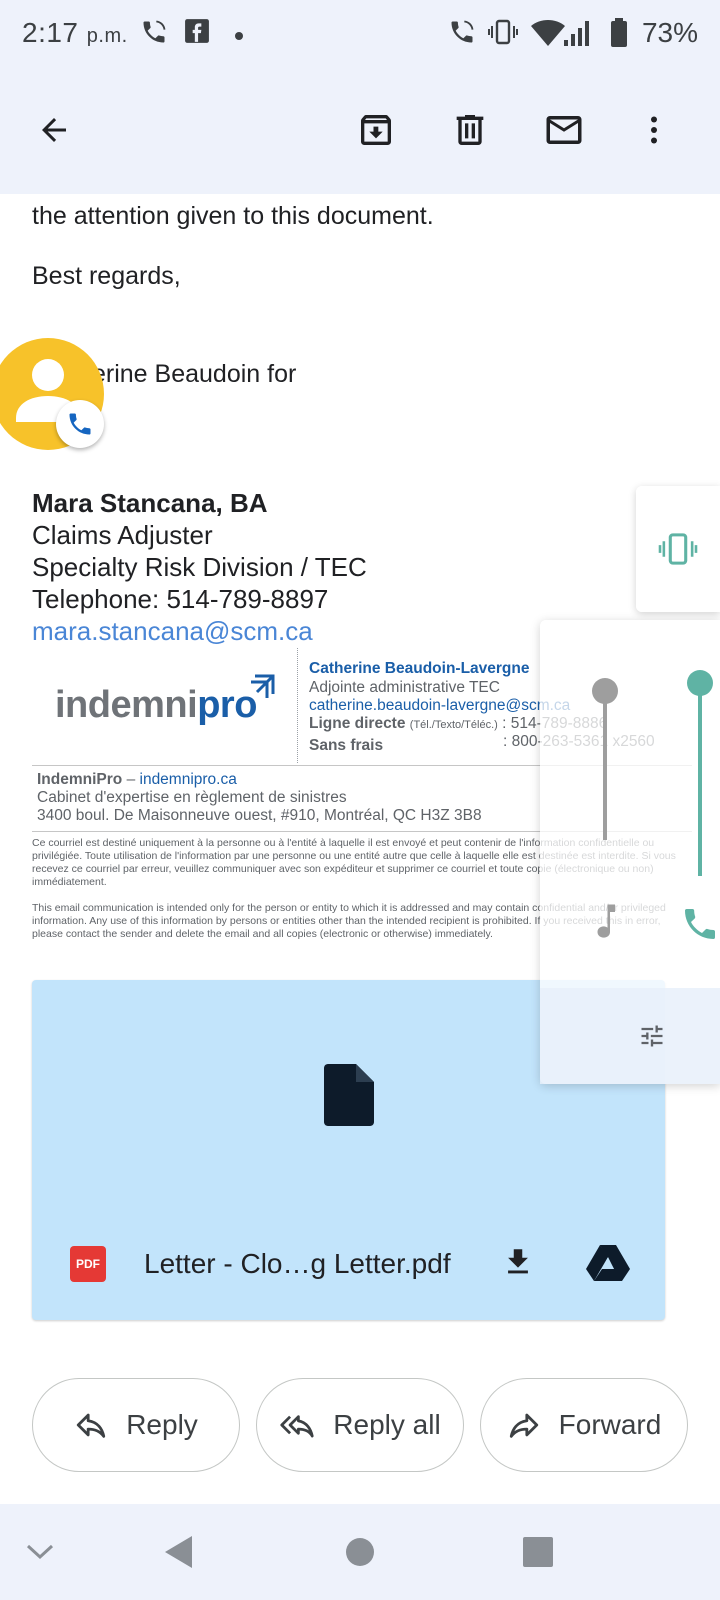 The width and height of the screenshot is (720, 1600). Describe the element at coordinates (619, 35) in the screenshot. I see `battery-icon` at that location.